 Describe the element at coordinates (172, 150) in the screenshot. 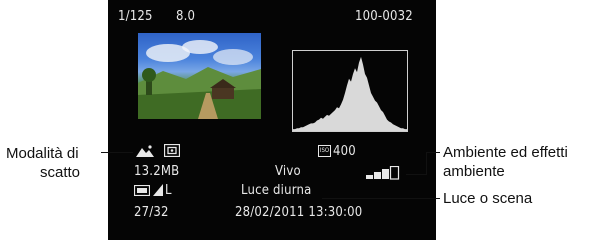

I see `evaluative-metering-icon` at that location.